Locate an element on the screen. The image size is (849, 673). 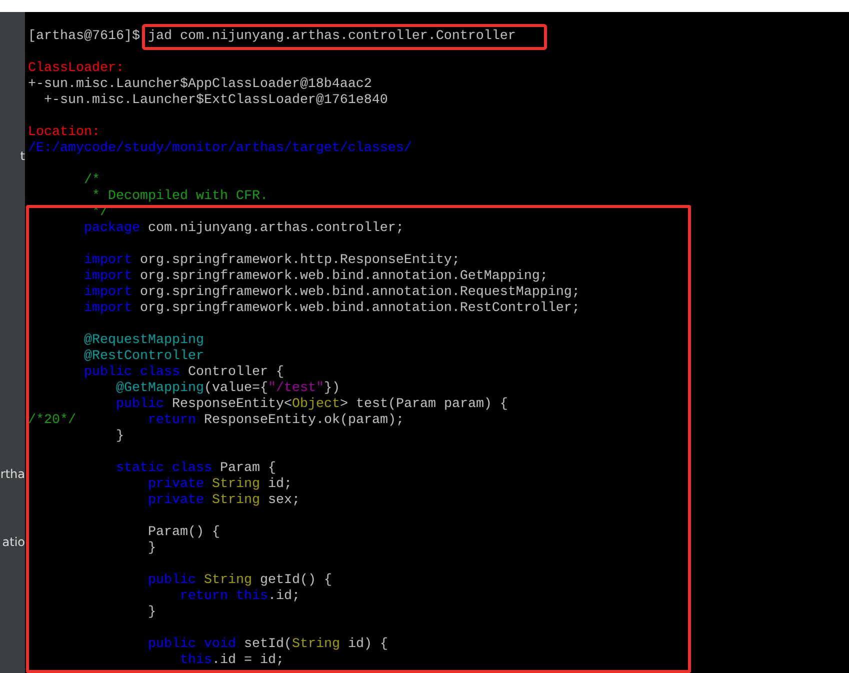
code-line: /* is located at coordinates (91, 181).